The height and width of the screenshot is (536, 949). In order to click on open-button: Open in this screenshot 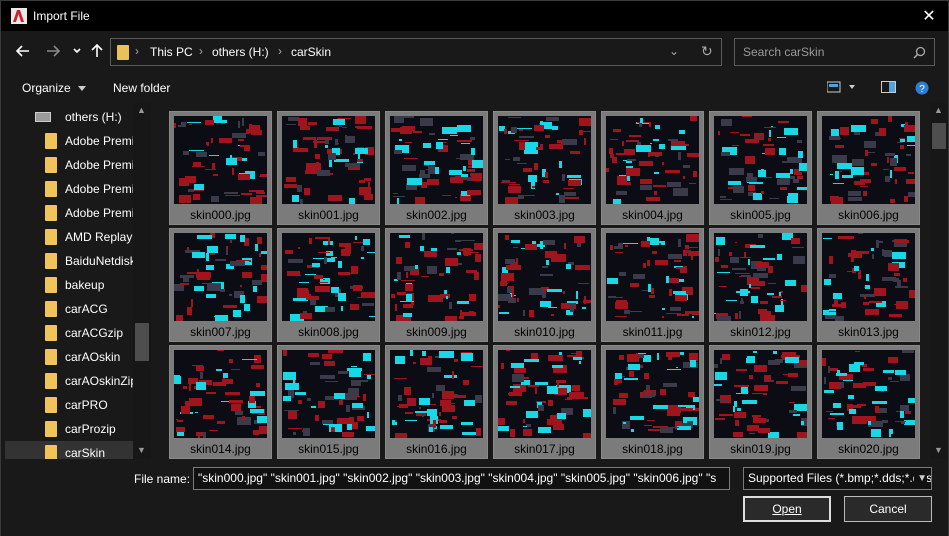, I will do `click(787, 509)`.